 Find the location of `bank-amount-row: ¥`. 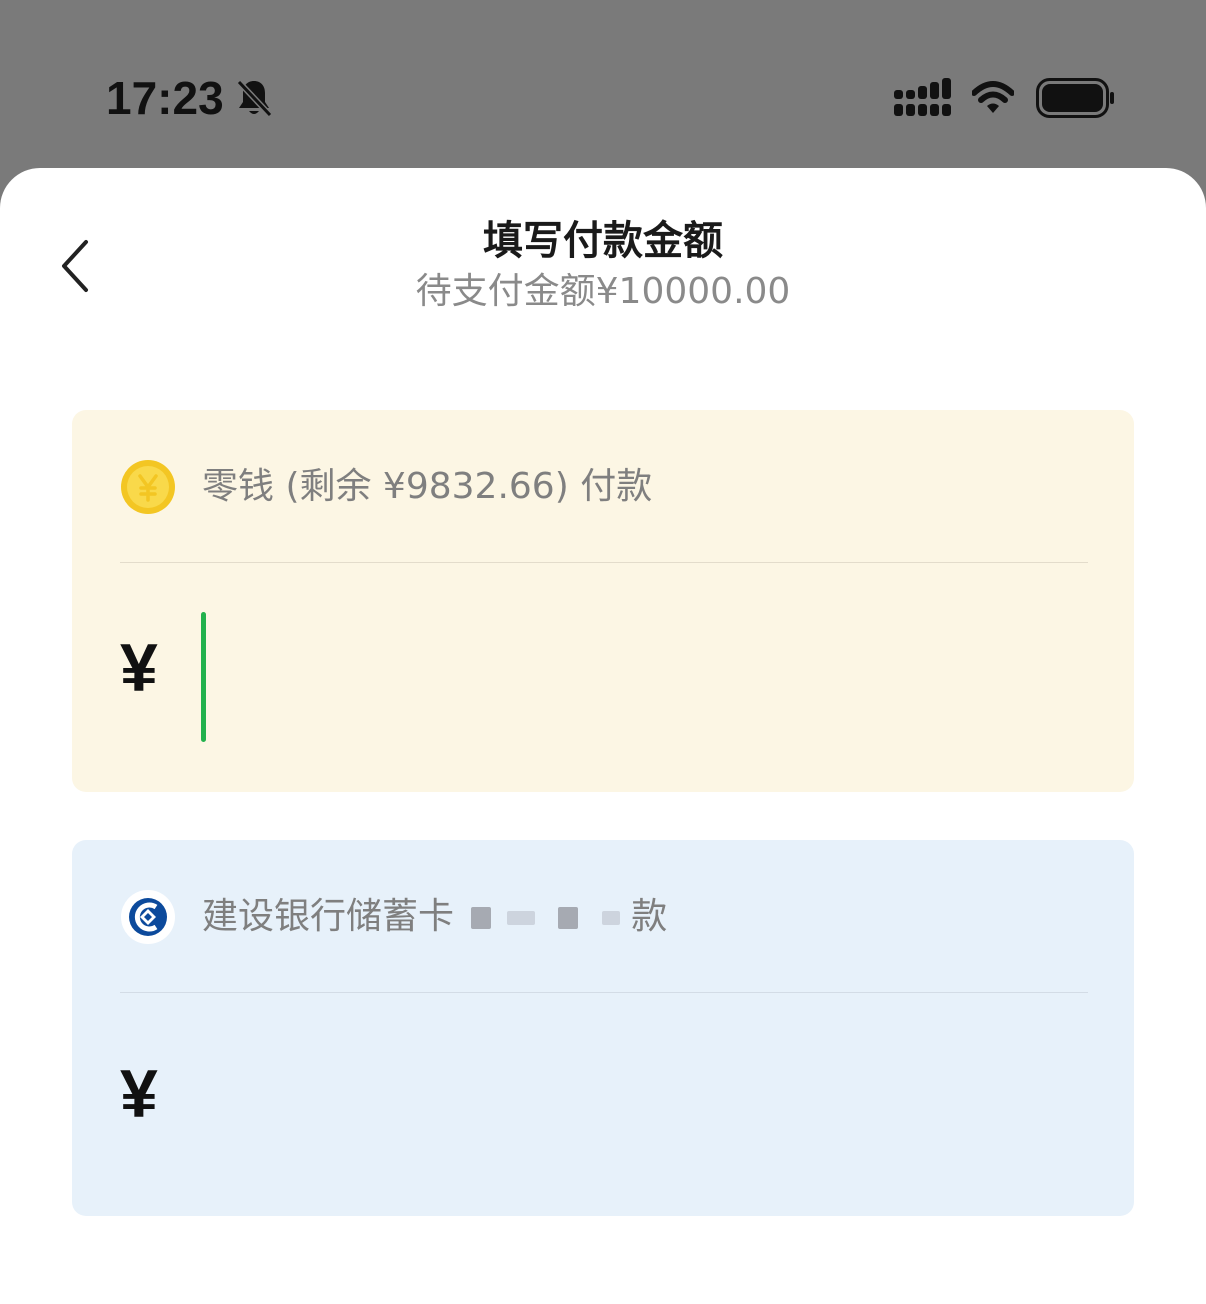

bank-amount-row: ¥ is located at coordinates (592, 1094).